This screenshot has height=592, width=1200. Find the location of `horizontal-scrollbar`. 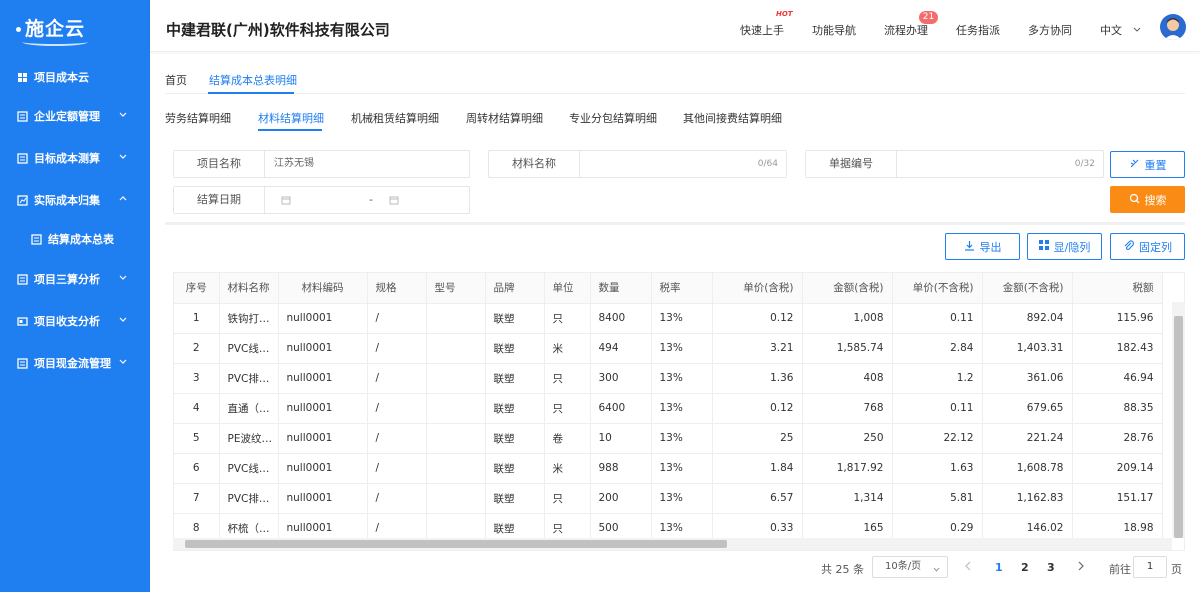

horizontal-scrollbar is located at coordinates (672, 544).